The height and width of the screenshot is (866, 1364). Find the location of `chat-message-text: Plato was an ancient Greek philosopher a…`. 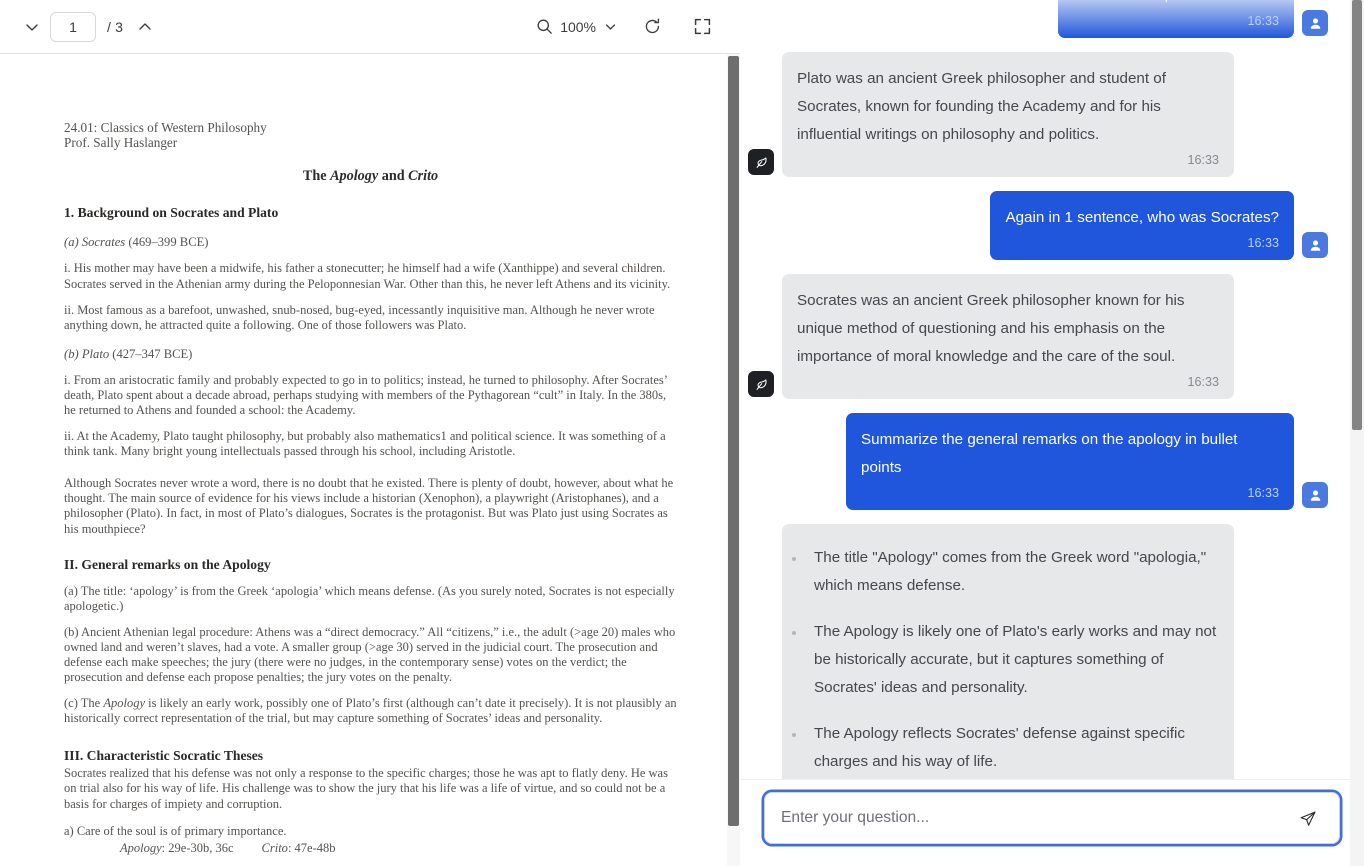

chat-message-text: Plato was an ancient Greek philosopher a… is located at coordinates (981, 106).